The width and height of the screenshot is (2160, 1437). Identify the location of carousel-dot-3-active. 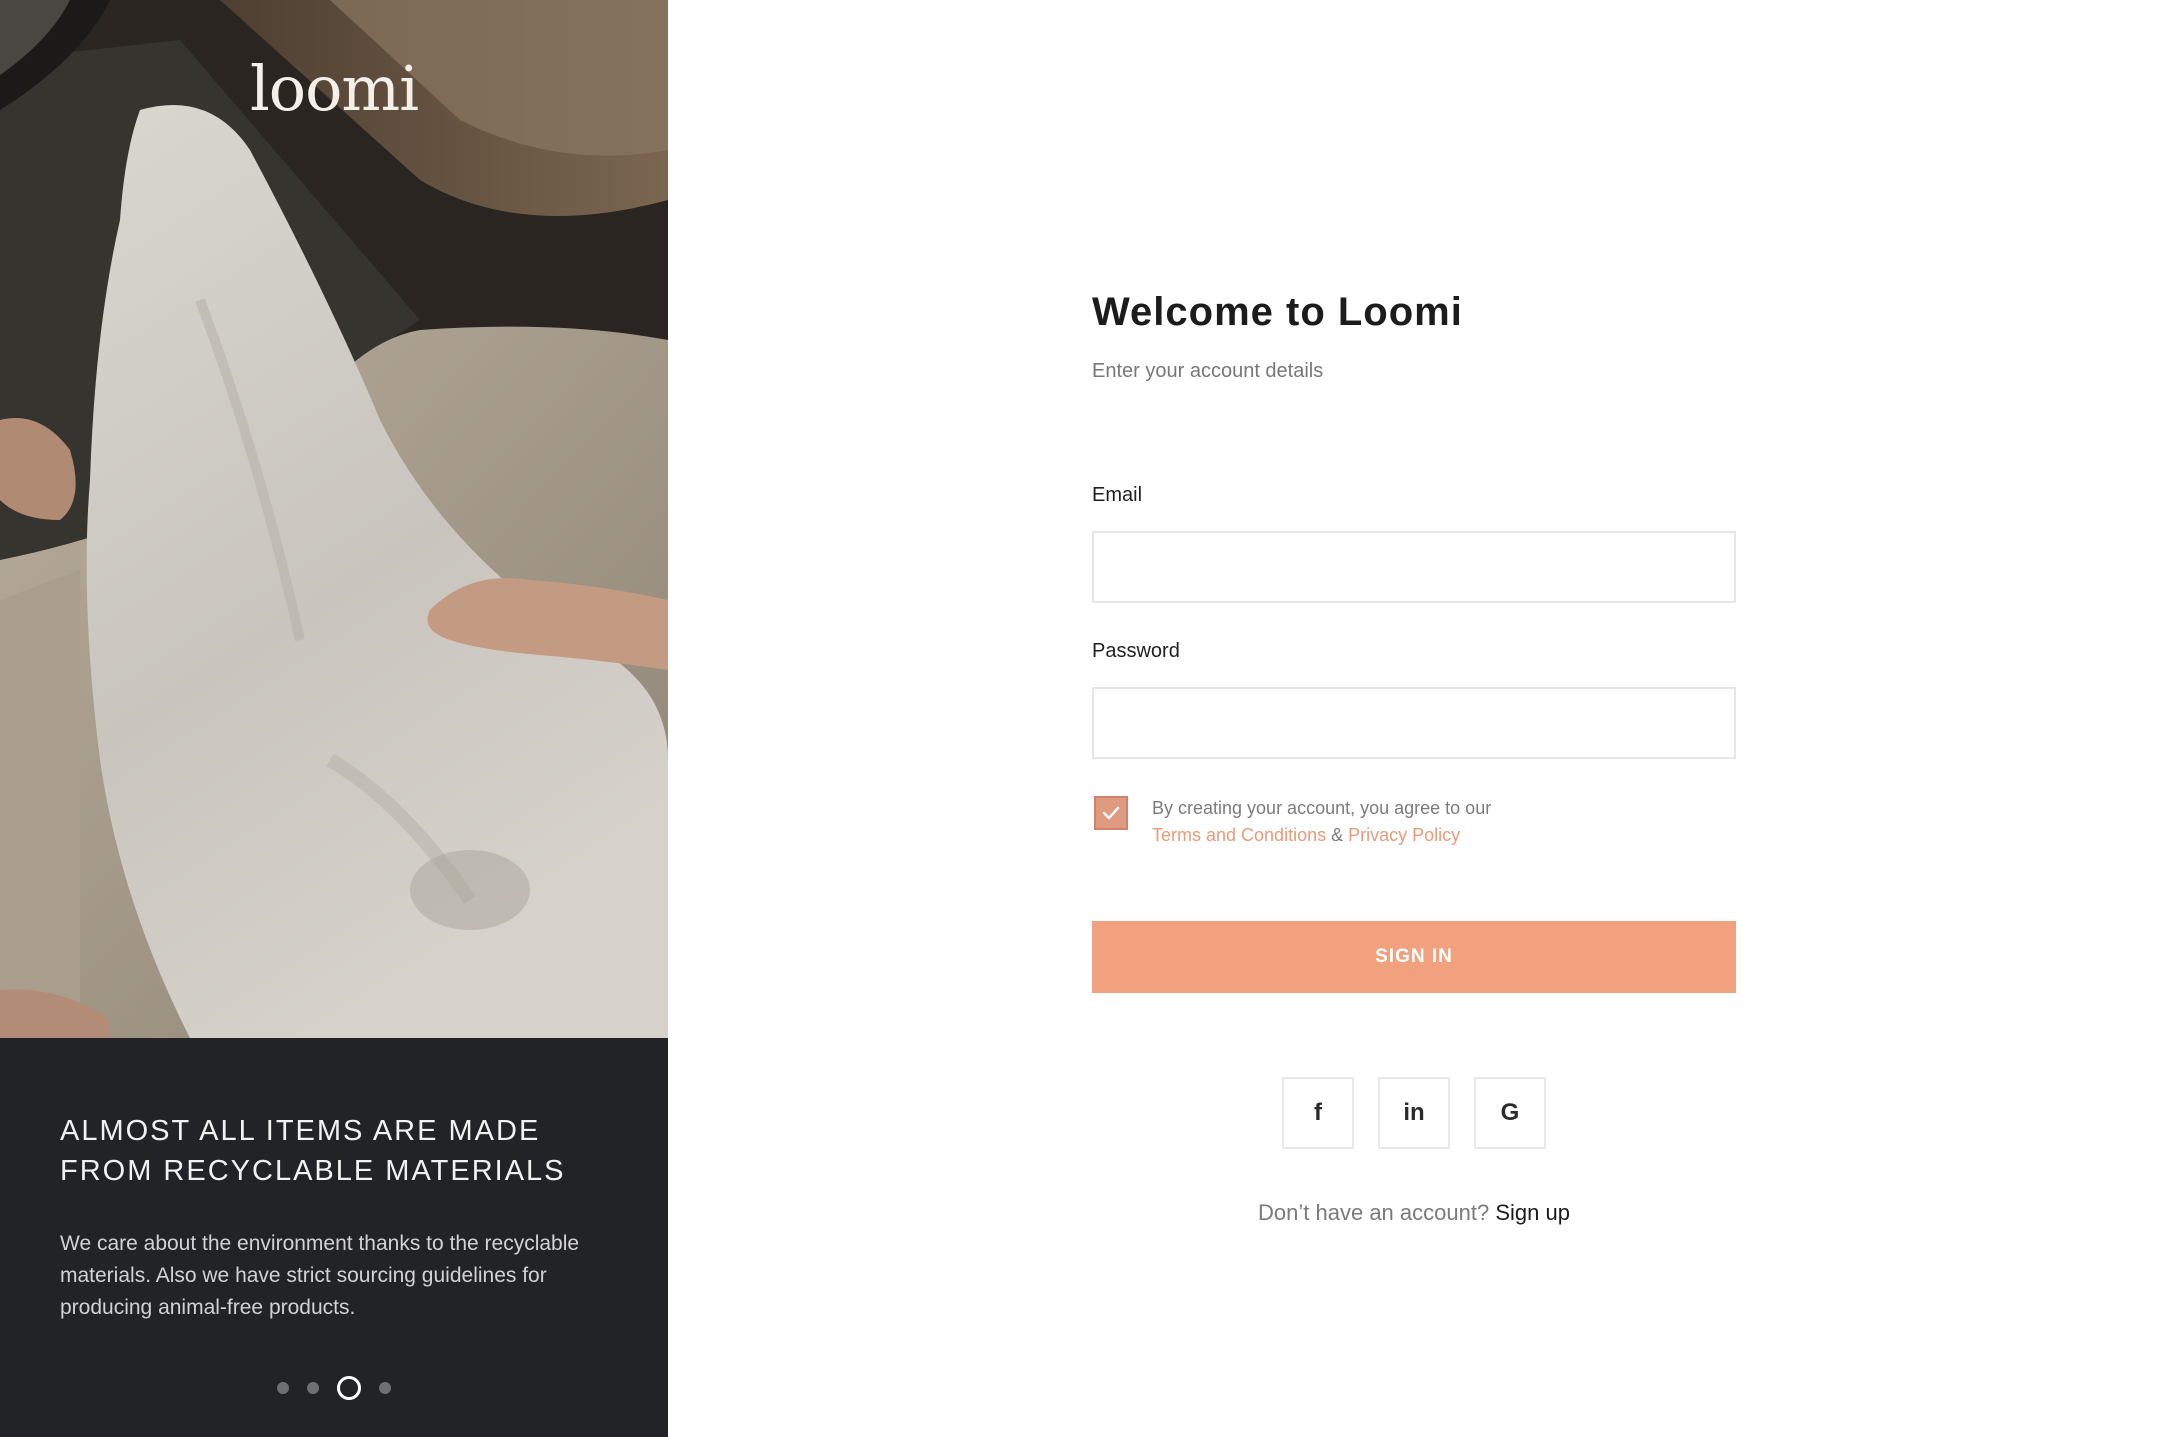
(349, 1388).